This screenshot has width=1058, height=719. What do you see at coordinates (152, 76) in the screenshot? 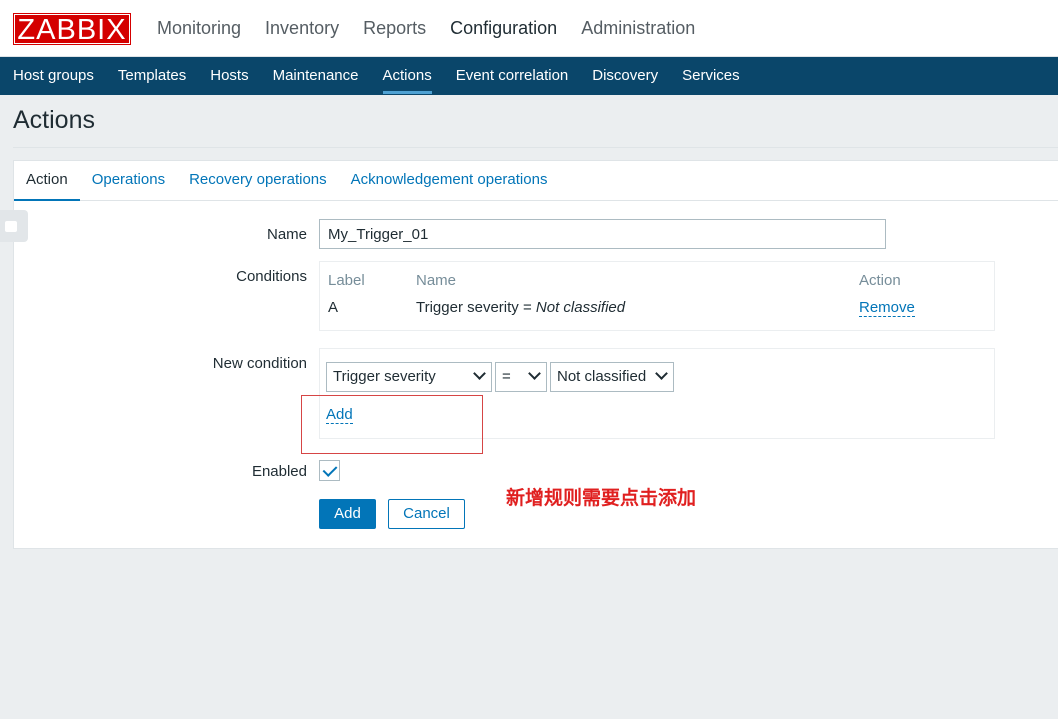
I see `sub-nav-templates: Templates` at bounding box center [152, 76].